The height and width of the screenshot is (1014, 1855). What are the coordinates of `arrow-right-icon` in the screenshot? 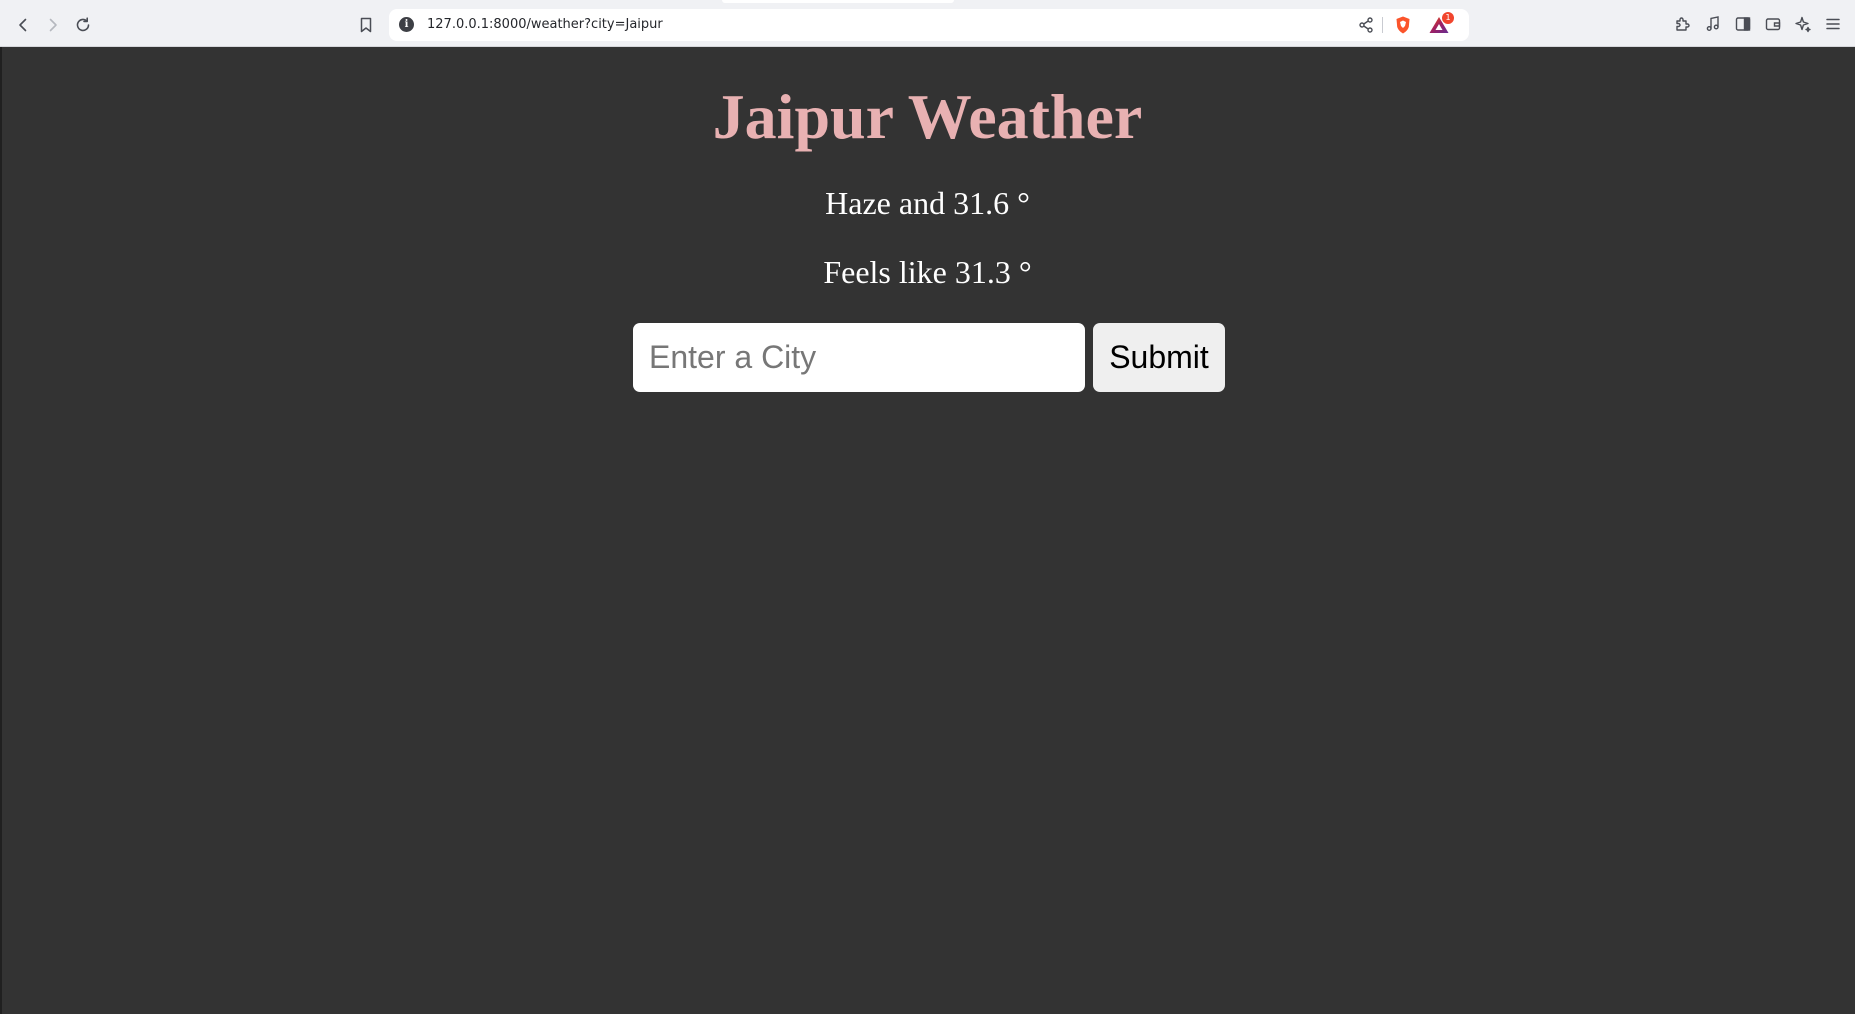 It's located at (53, 25).